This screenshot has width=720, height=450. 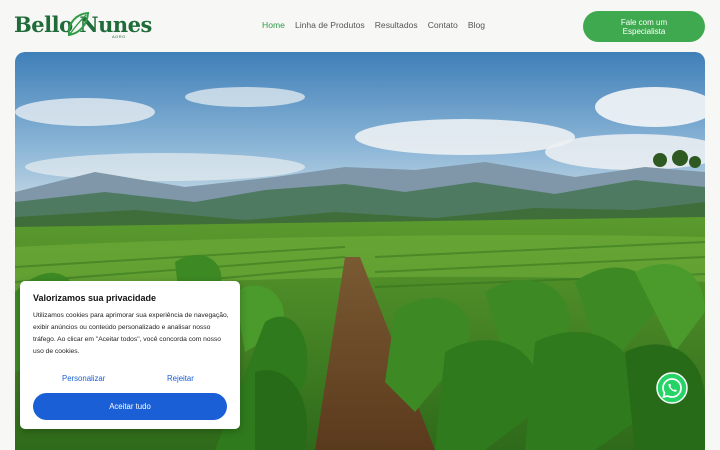 What do you see at coordinates (672, 388) in the screenshot?
I see `whatsapp-icon` at bounding box center [672, 388].